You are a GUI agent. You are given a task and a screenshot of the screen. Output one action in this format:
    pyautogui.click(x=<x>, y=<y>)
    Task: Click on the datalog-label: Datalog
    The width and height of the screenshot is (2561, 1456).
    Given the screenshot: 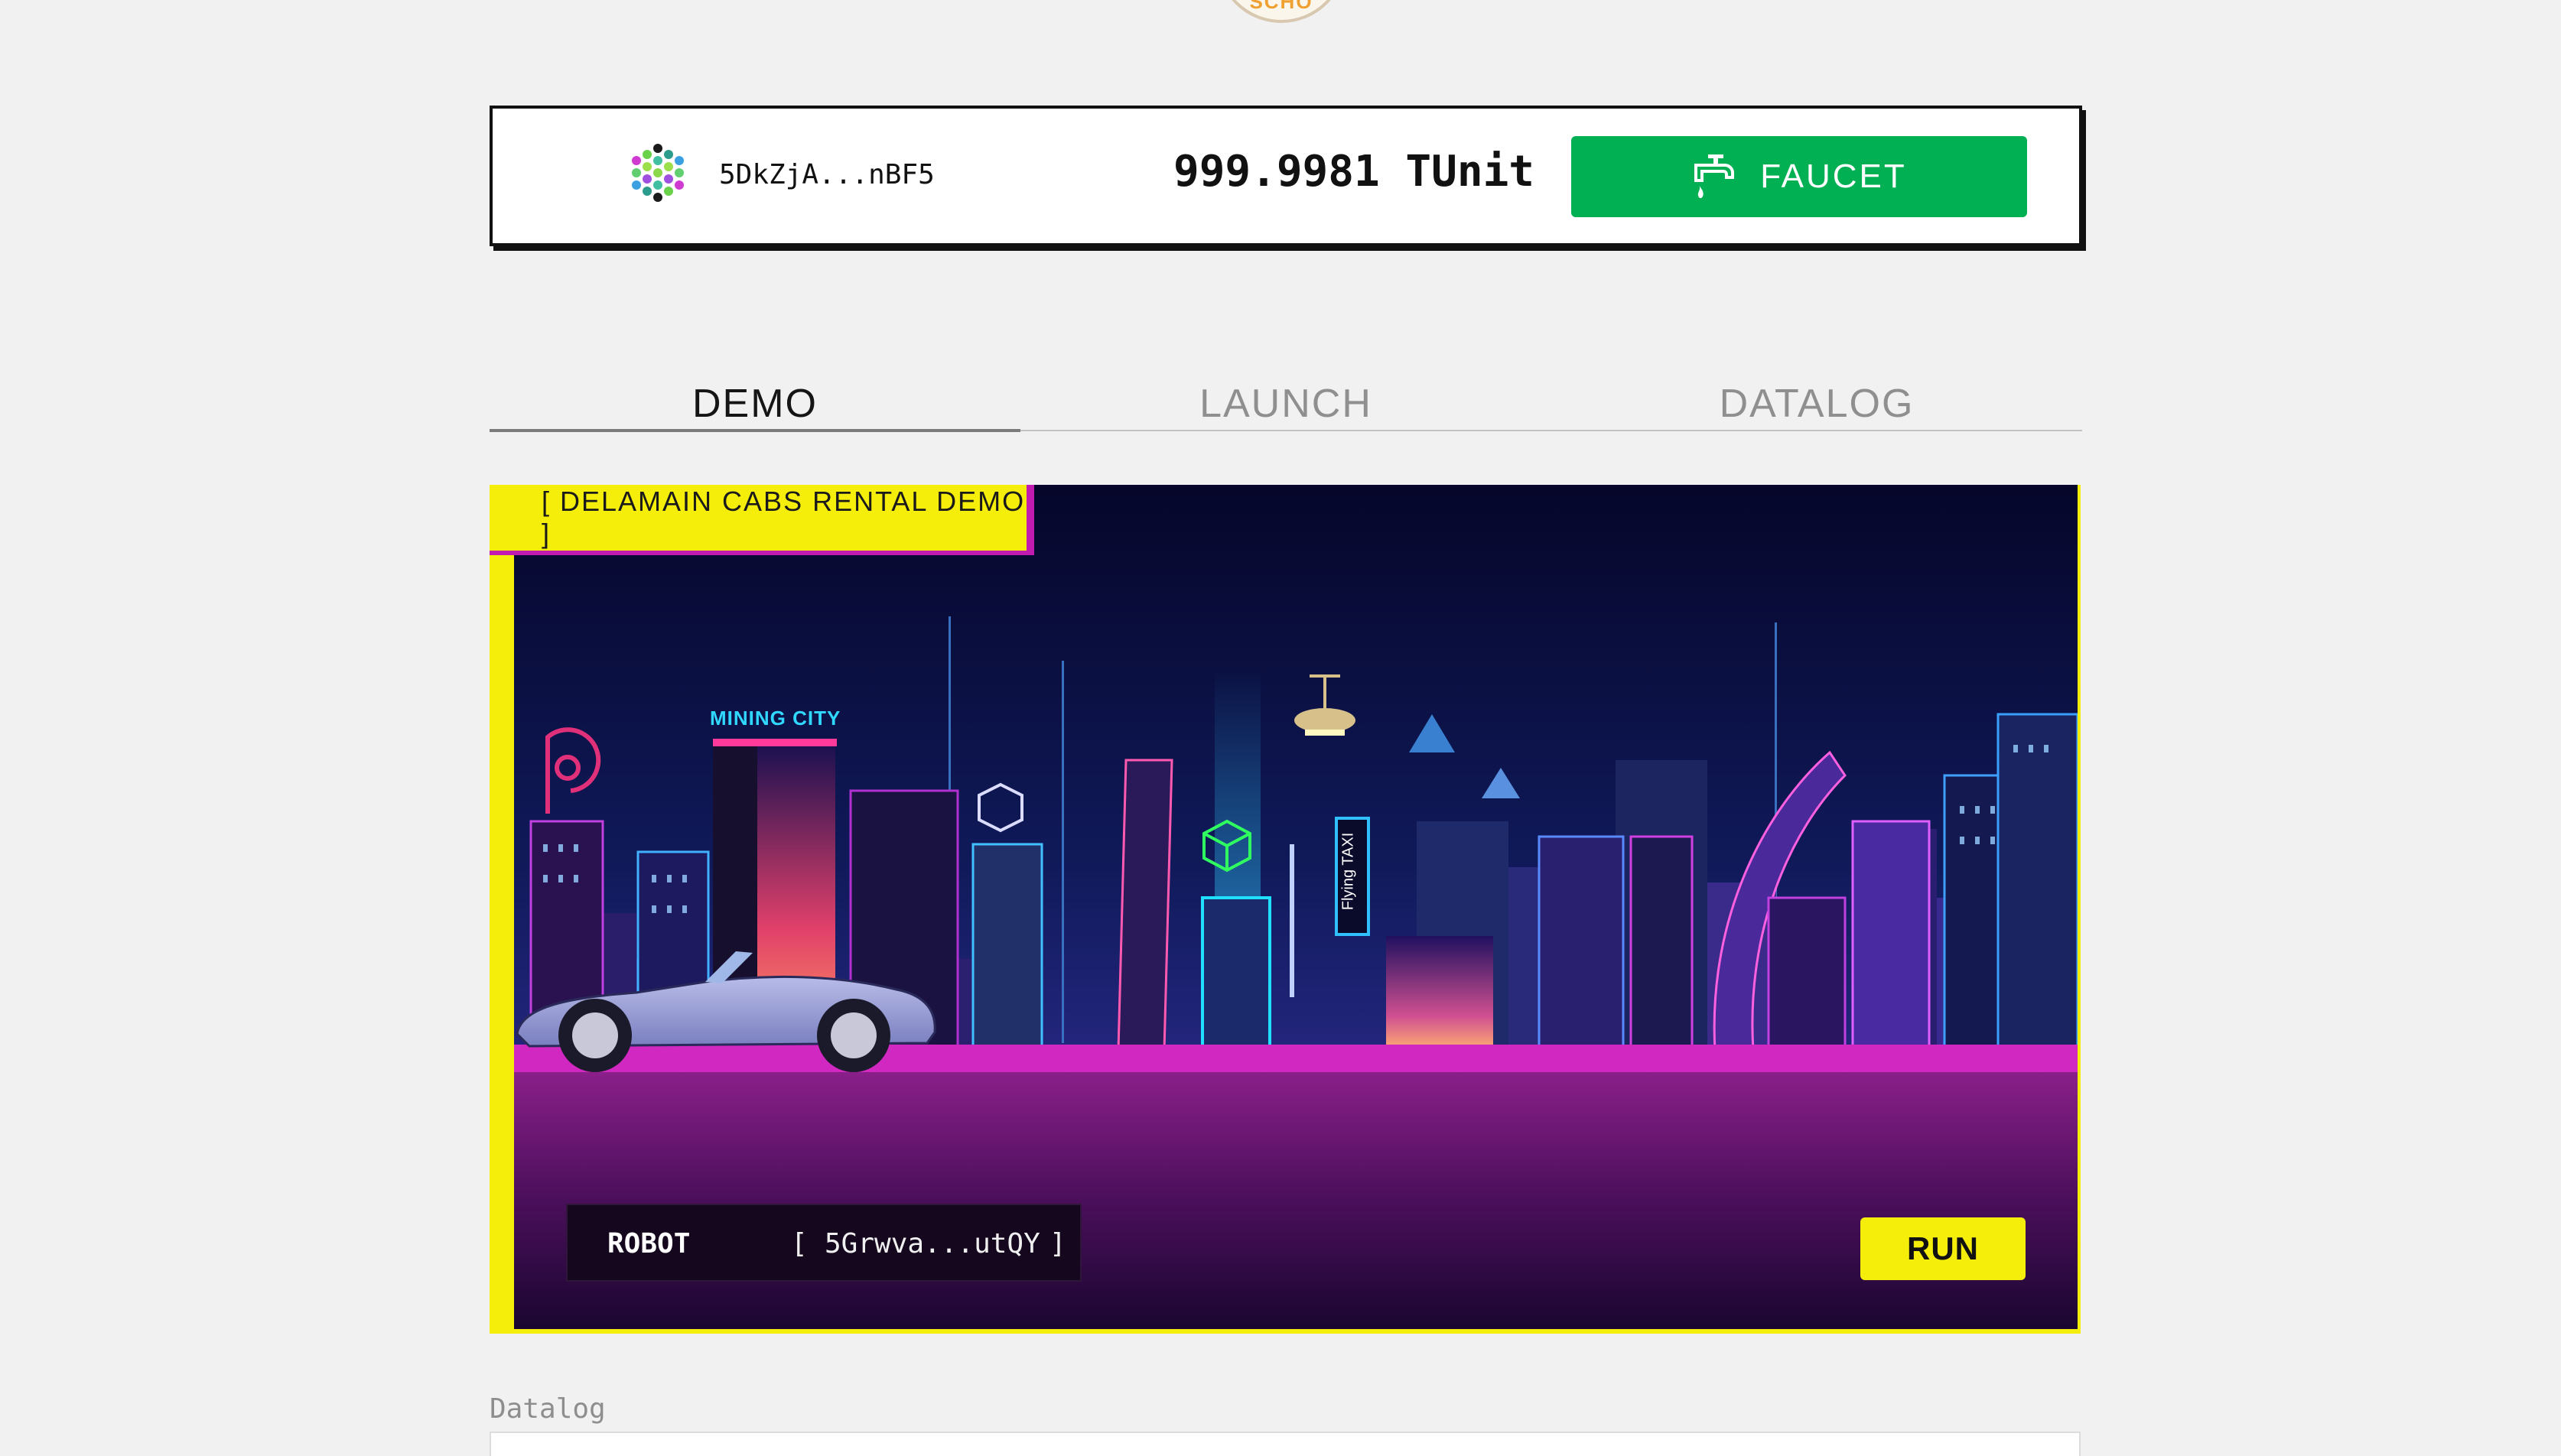 What is the action you would take?
    pyautogui.click(x=548, y=1409)
    